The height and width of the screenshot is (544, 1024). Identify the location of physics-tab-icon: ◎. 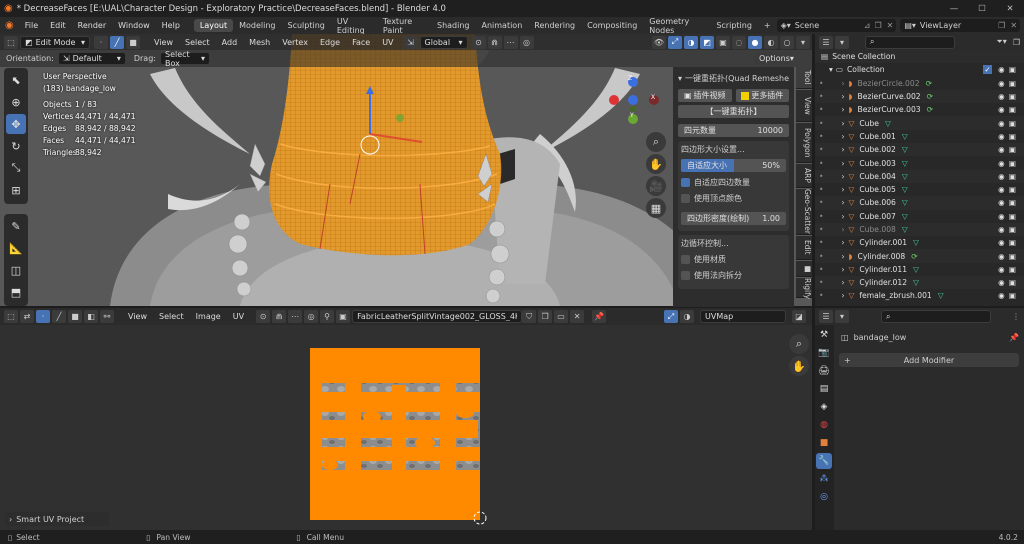
(824, 497).